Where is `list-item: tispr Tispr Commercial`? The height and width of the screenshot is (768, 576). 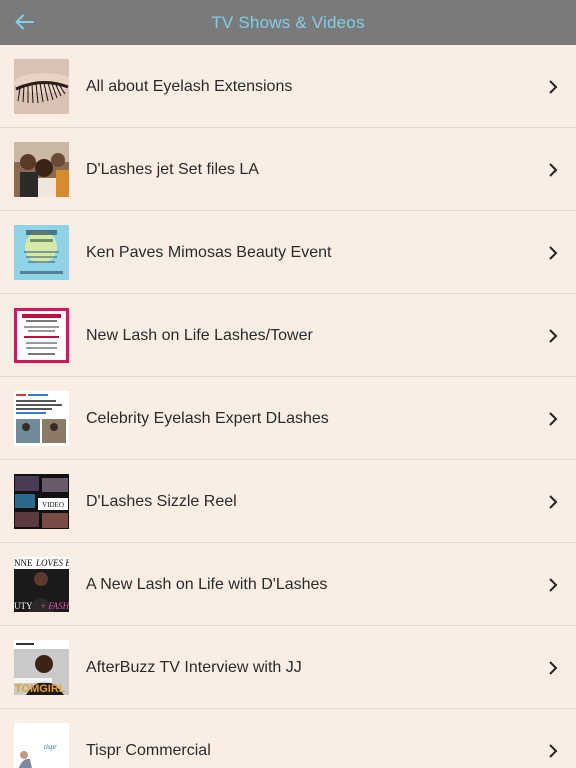 list-item: tispr Tispr Commercial is located at coordinates (288, 738).